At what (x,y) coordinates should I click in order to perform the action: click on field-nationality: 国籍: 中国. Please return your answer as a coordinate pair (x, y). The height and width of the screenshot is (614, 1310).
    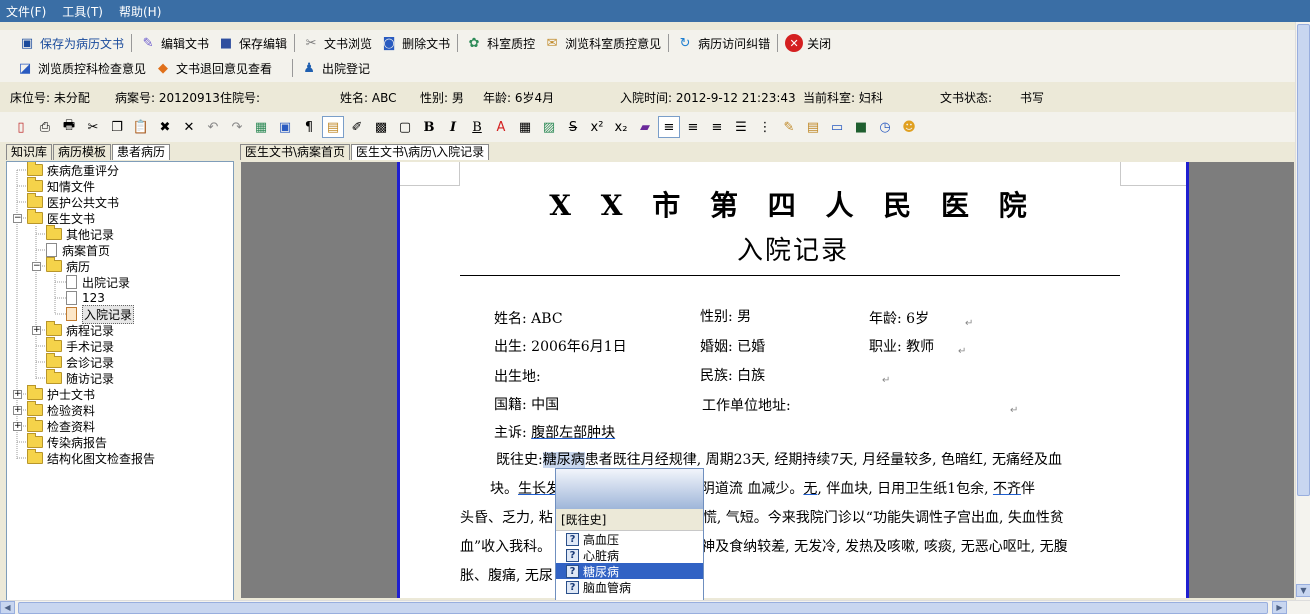
    Looking at the image, I should click on (526, 404).